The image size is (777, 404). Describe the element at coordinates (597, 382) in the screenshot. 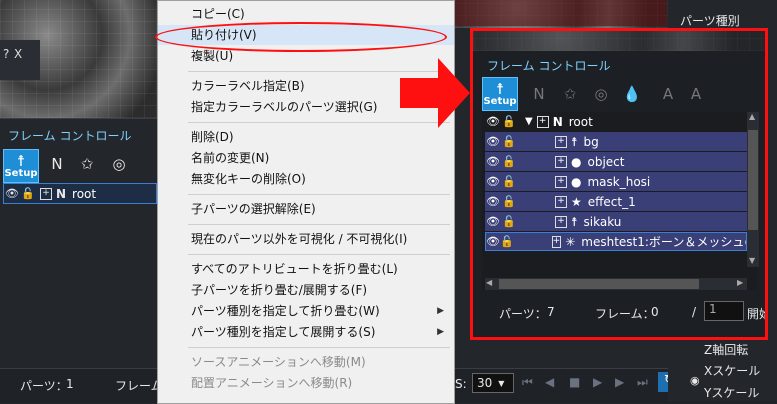

I see `play-icon: ▶` at that location.